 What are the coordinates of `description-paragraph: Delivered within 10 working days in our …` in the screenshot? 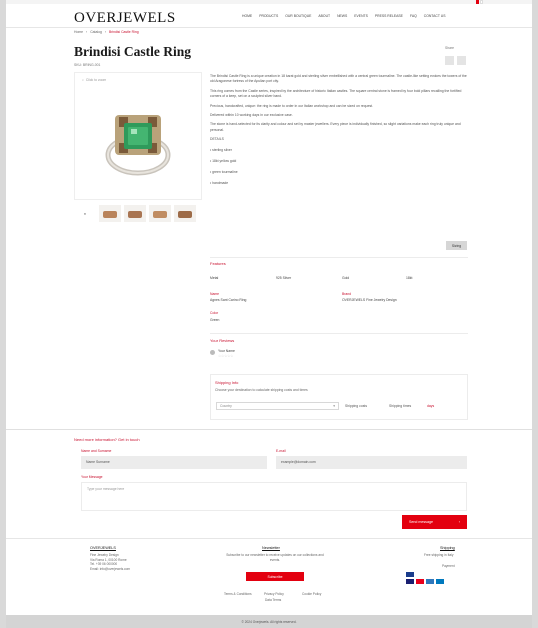 It's located at (251, 115).